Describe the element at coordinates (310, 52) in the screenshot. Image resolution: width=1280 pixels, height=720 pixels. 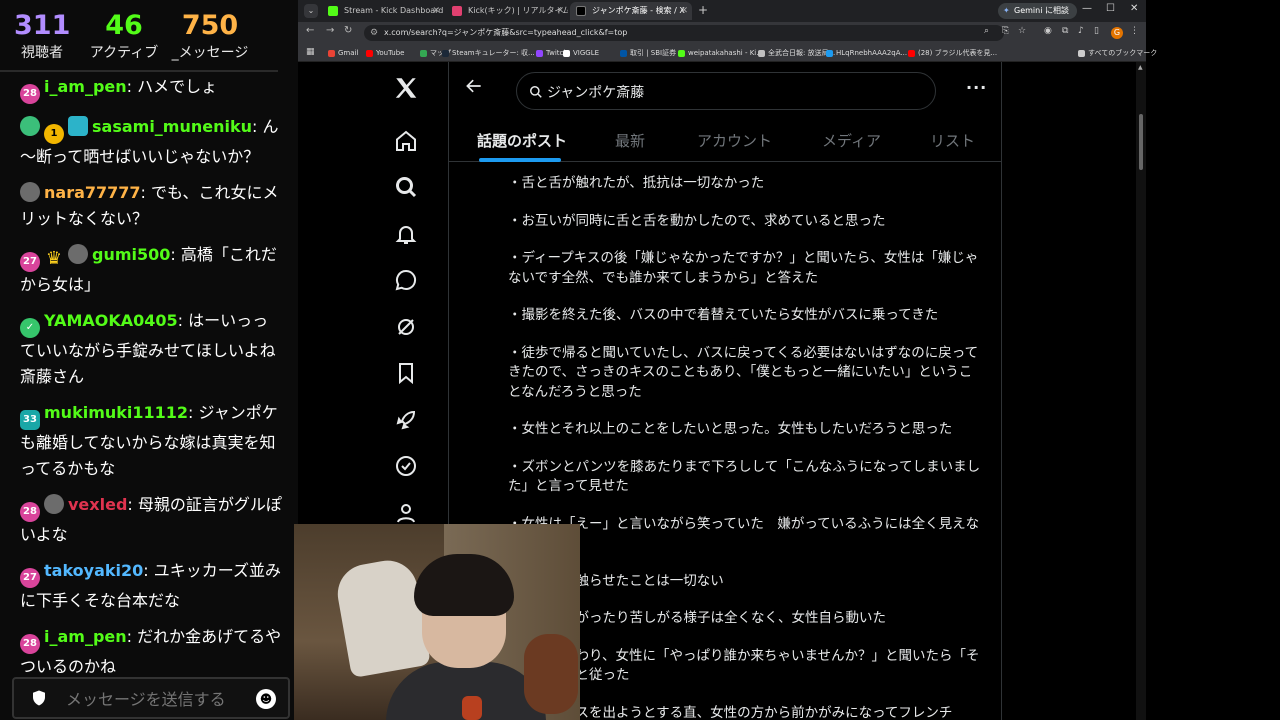
I see `apps-icon: ▦` at that location.